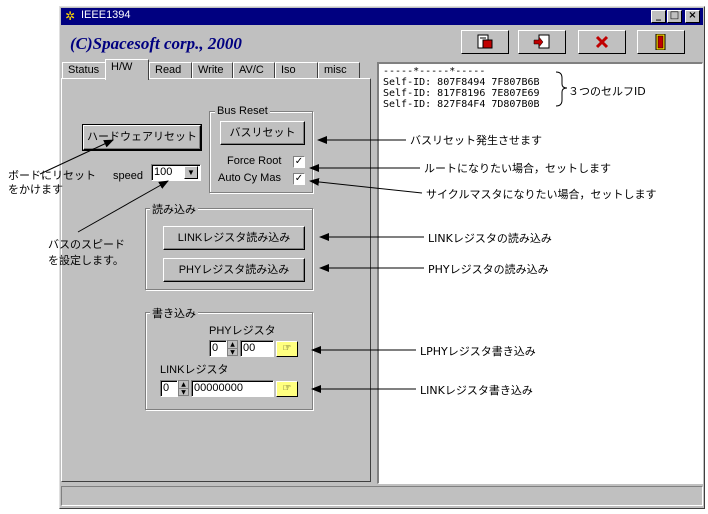  Describe the element at coordinates (128, 176) in the screenshot. I see `speed-label: speed` at that location.